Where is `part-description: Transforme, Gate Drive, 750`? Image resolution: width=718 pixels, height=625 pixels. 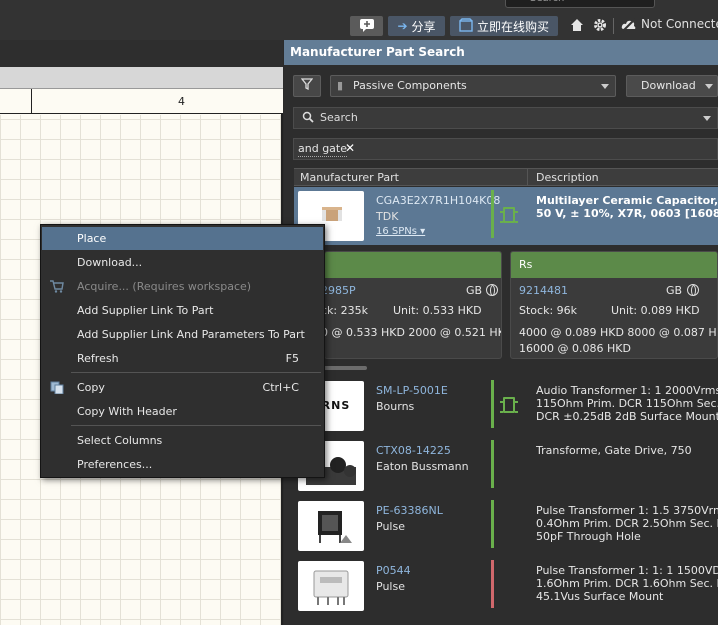 part-description: Transforme, Gate Drive, 750 is located at coordinates (627, 450).